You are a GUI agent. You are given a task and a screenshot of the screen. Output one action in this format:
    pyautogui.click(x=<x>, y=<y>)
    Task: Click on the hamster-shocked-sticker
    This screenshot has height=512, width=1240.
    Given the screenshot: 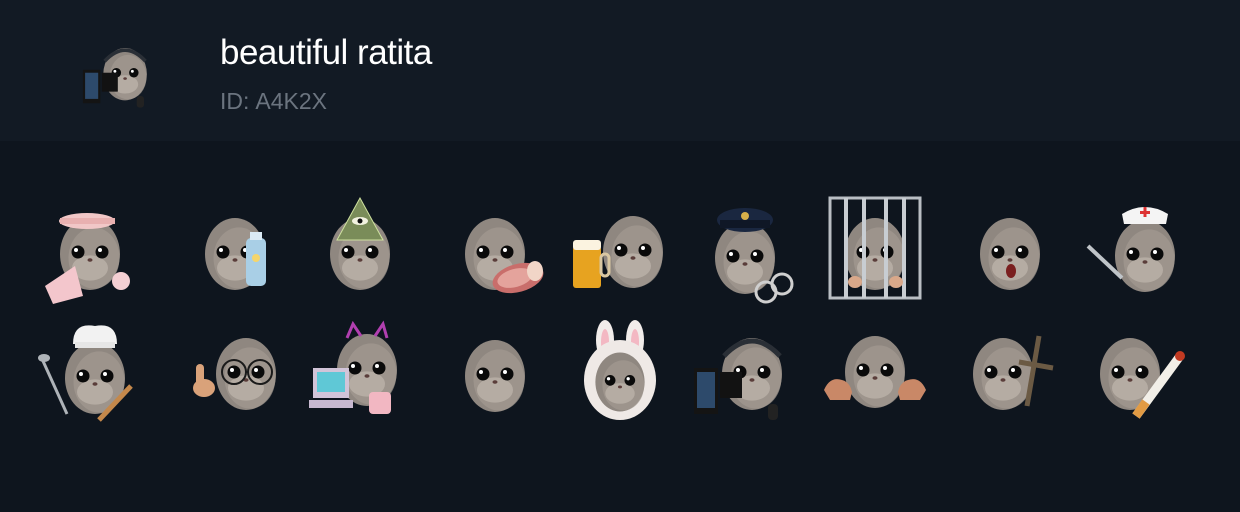 What is the action you would take?
    pyautogui.click(x=1010, y=251)
    